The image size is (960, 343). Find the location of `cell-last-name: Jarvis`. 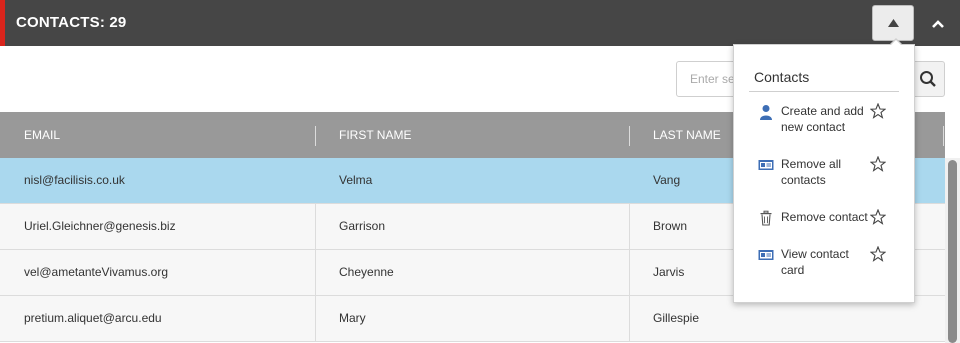

cell-last-name: Jarvis is located at coordinates (669, 272).